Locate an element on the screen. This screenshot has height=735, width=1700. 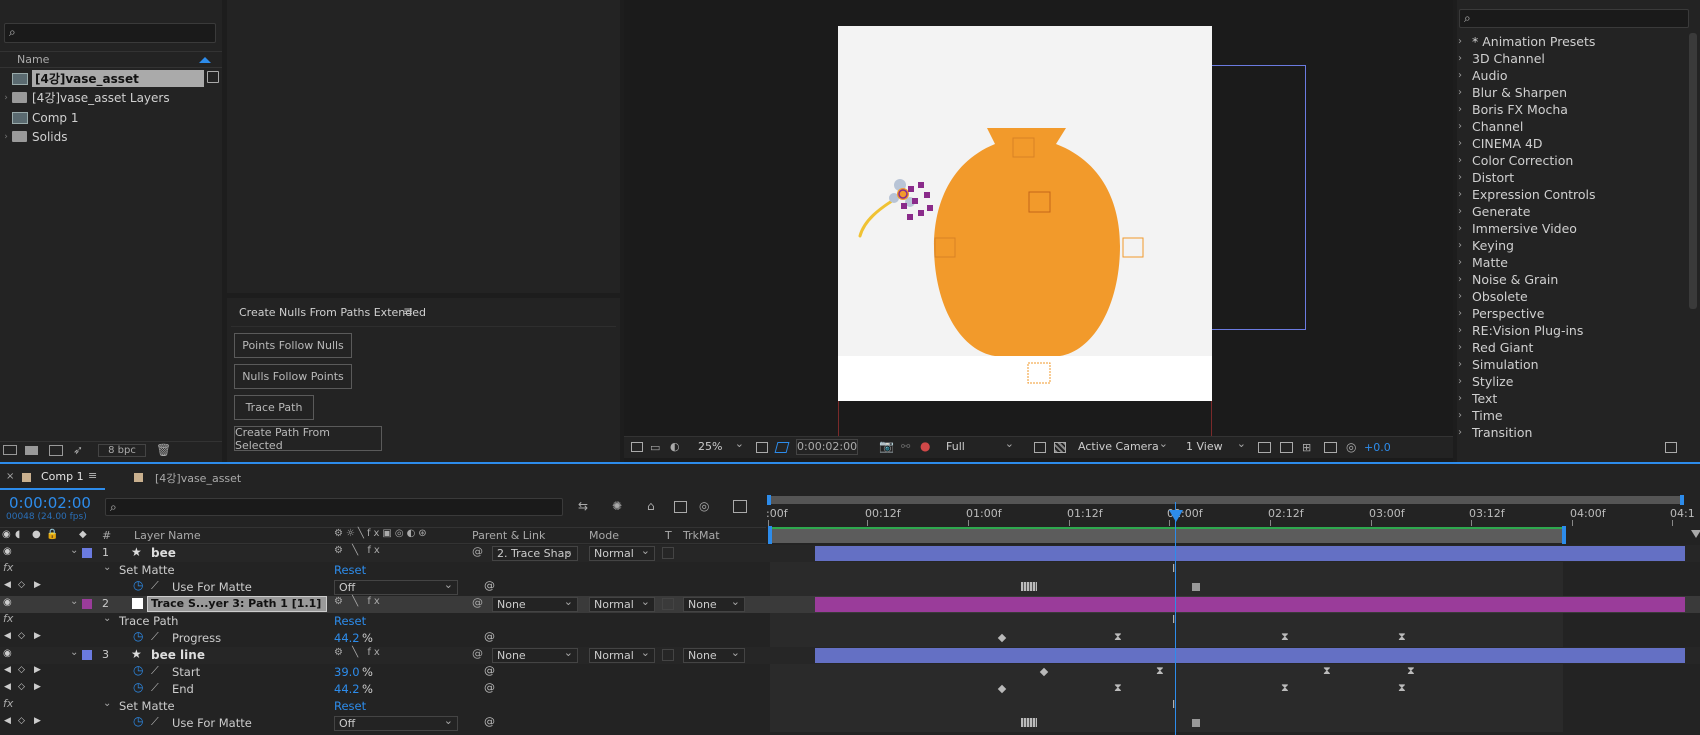
effects-category-item: › Transition is located at coordinates (1495, 432).